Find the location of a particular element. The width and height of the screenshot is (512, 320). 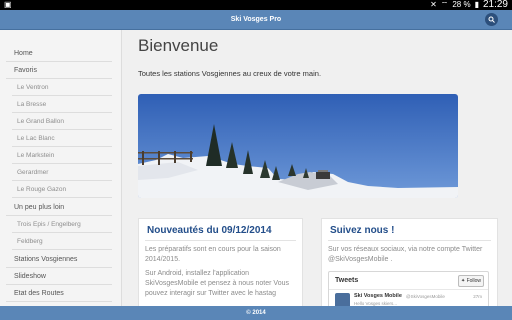

sidebar-item-gerardmer: Gerardmer is located at coordinates (62, 172).